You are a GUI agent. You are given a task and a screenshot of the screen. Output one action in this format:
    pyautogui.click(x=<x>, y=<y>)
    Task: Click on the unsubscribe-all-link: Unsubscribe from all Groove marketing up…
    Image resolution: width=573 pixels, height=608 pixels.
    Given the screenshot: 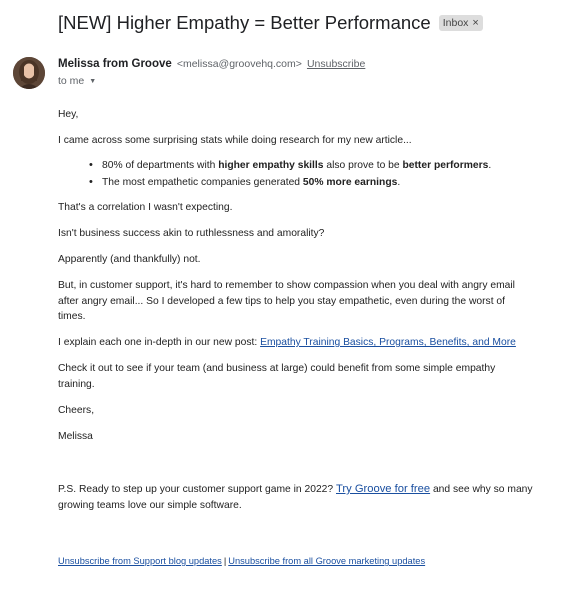 What is the action you would take?
    pyautogui.click(x=326, y=561)
    